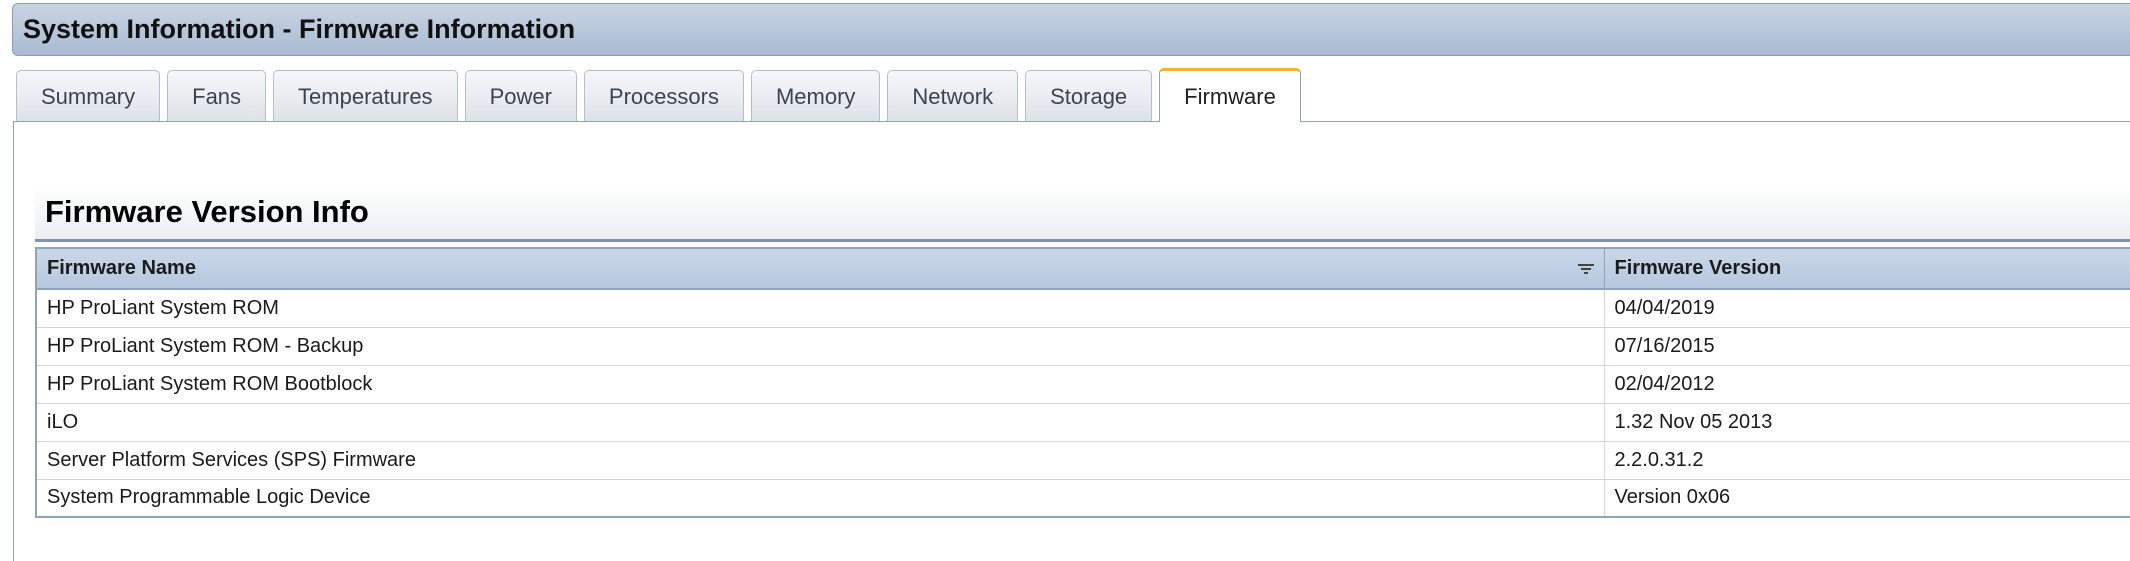  I want to click on column-header-firmware-version: Firmware Version, so click(1867, 269).